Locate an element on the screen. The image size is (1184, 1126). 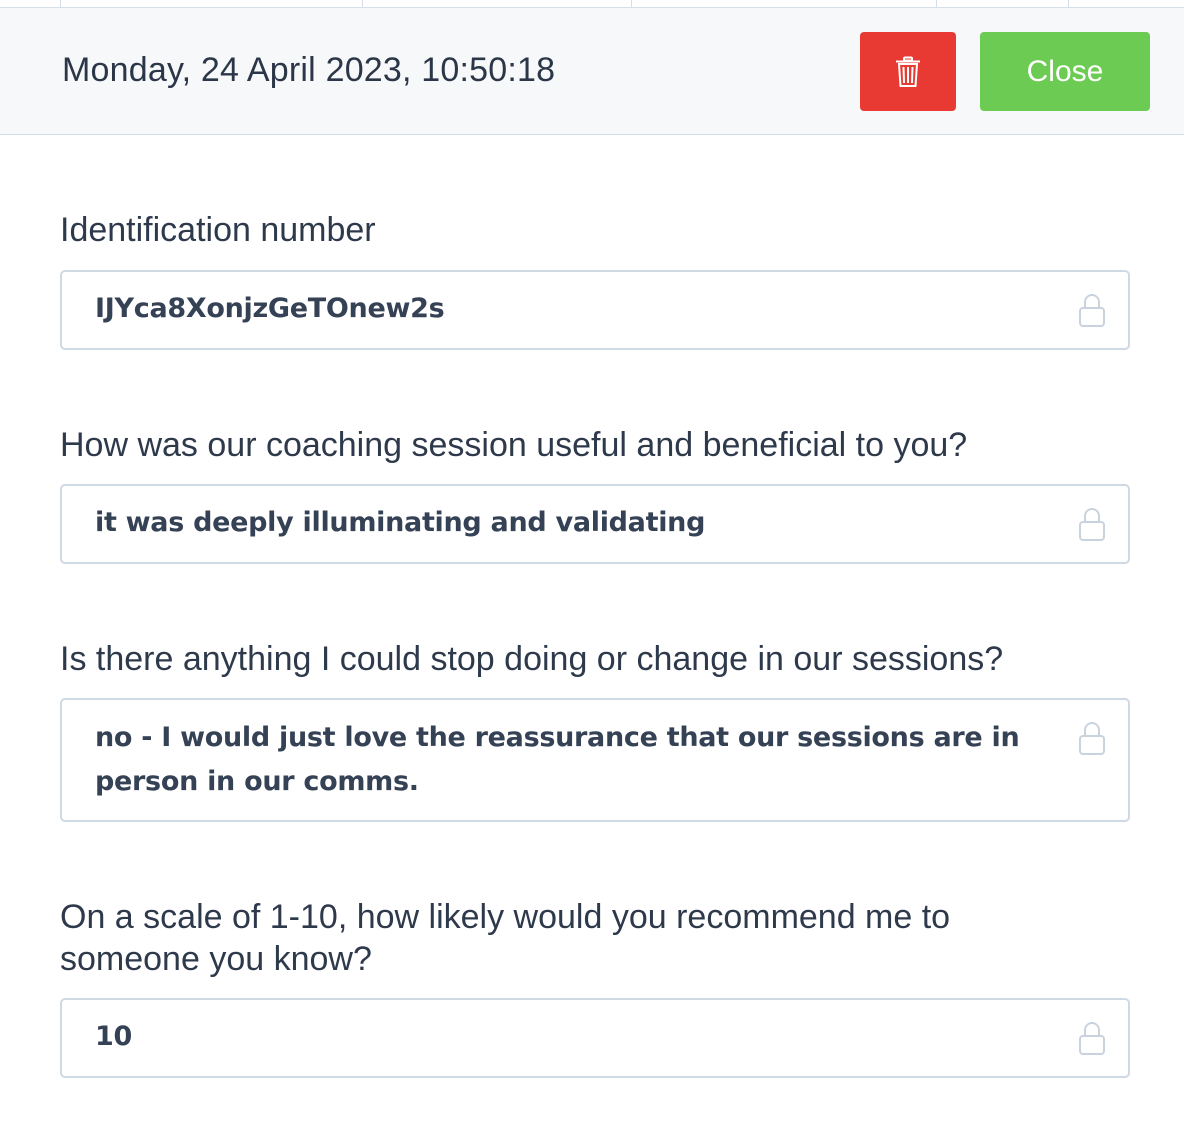
delete-button is located at coordinates (908, 71).